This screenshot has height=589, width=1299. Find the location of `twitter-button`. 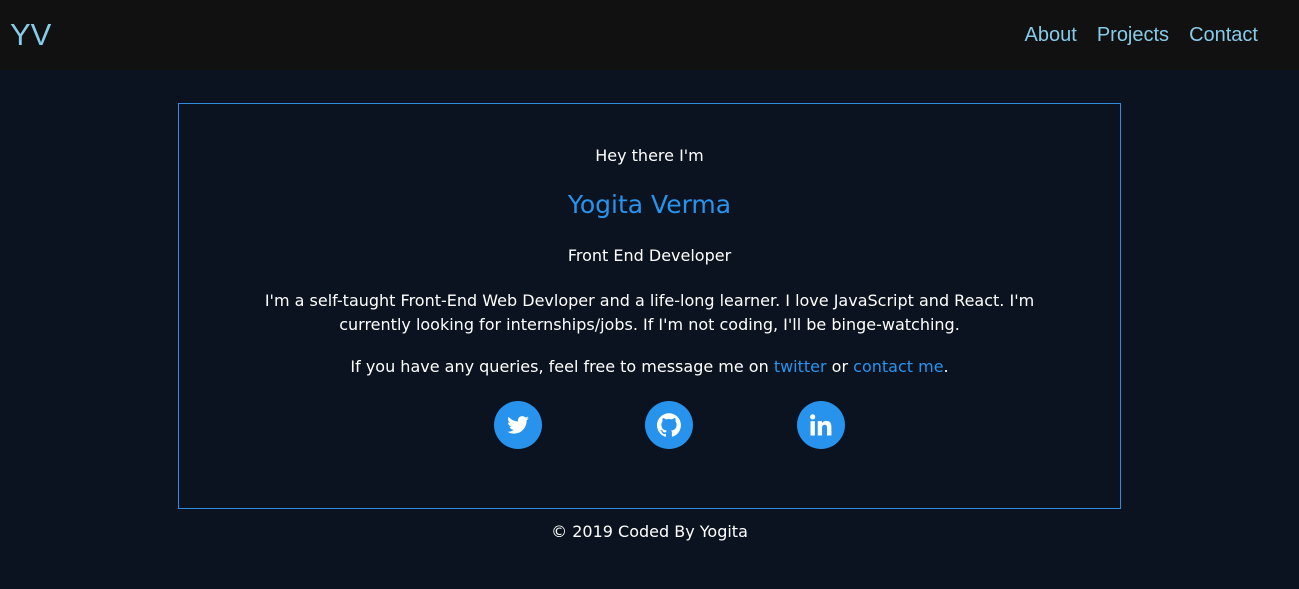

twitter-button is located at coordinates (518, 425).